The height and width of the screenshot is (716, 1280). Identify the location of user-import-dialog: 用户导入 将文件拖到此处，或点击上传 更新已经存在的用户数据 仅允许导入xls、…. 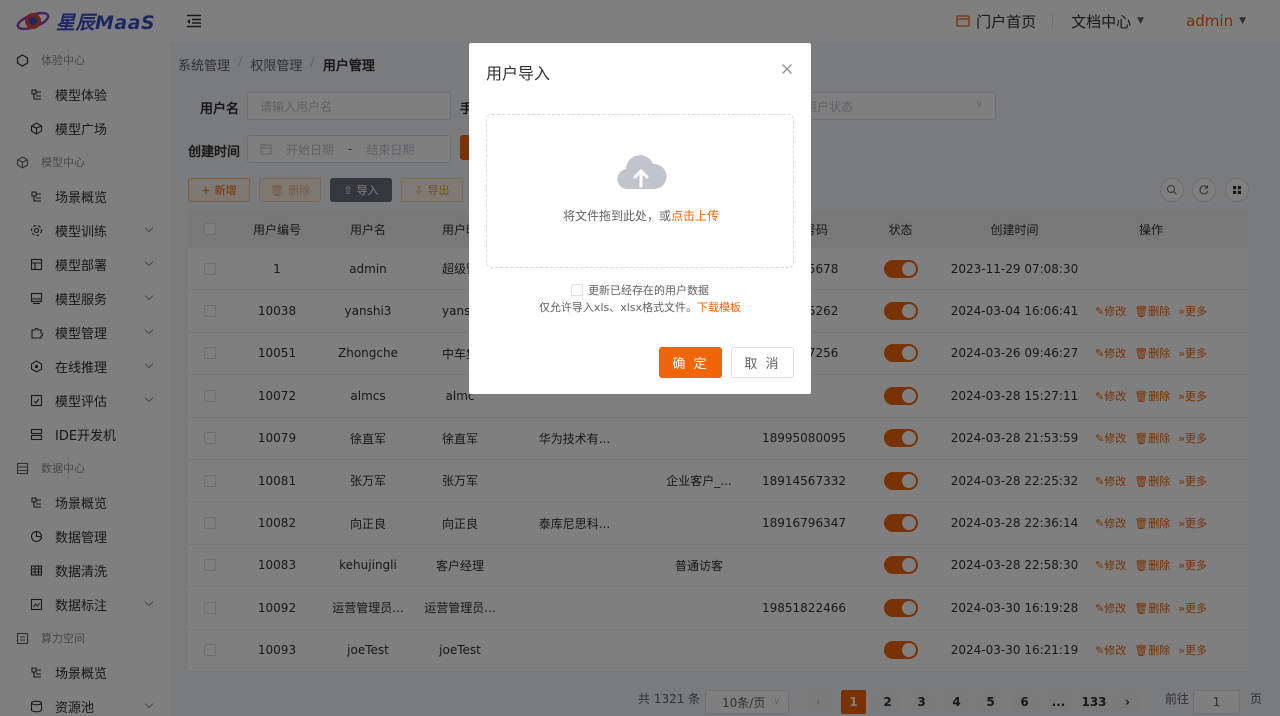
(640, 218).